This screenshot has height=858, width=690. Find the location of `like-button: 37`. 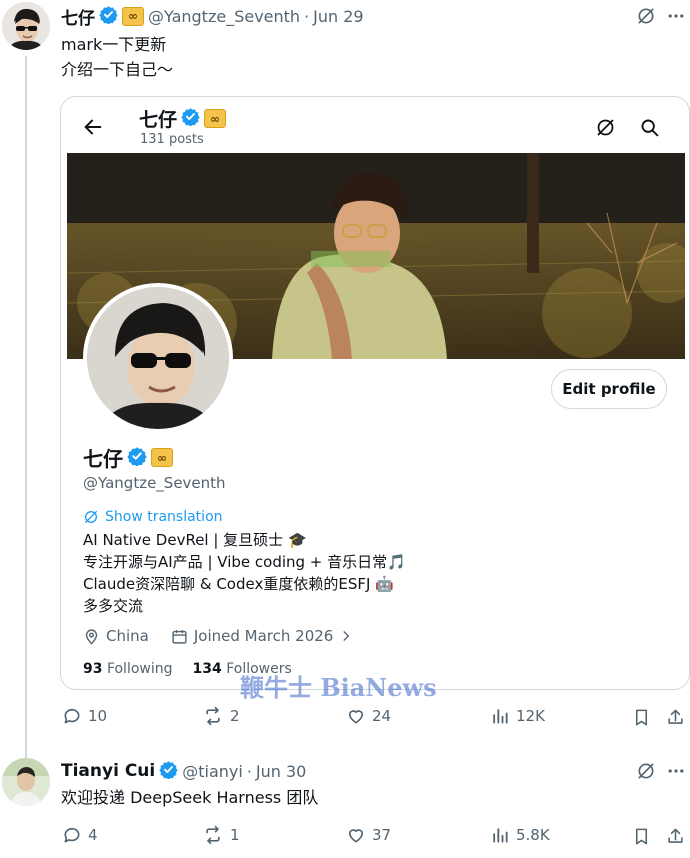

like-button: 37 is located at coordinates (368, 835).